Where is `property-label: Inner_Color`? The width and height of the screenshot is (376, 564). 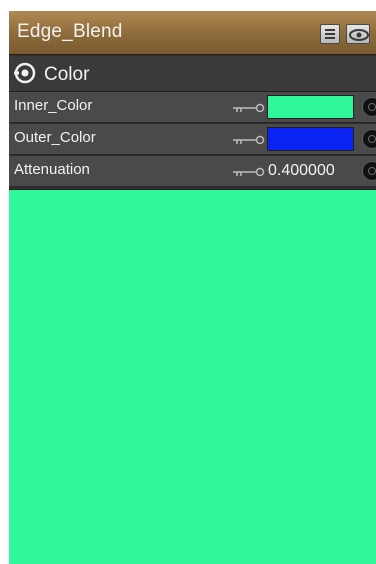 property-label: Inner_Color is located at coordinates (53, 105).